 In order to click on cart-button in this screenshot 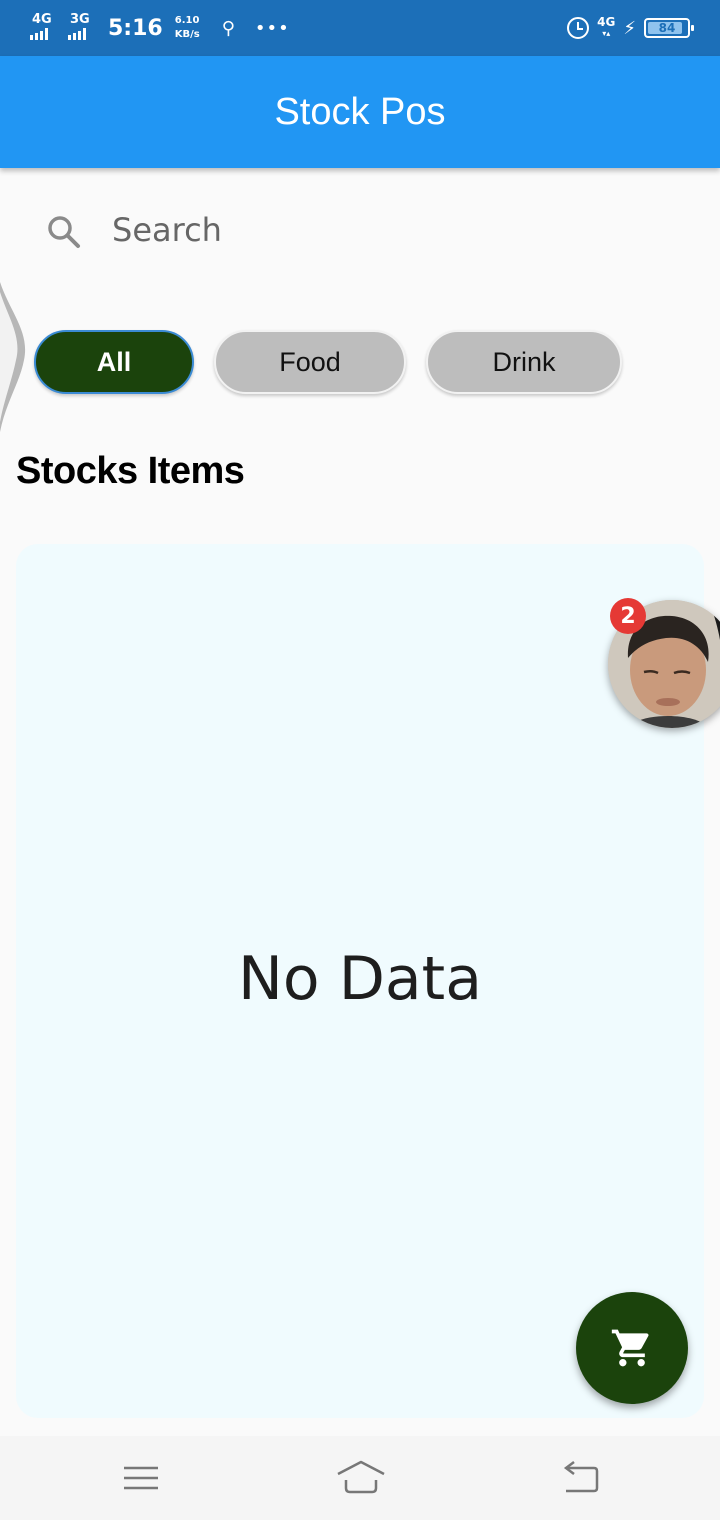, I will do `click(632, 1348)`.